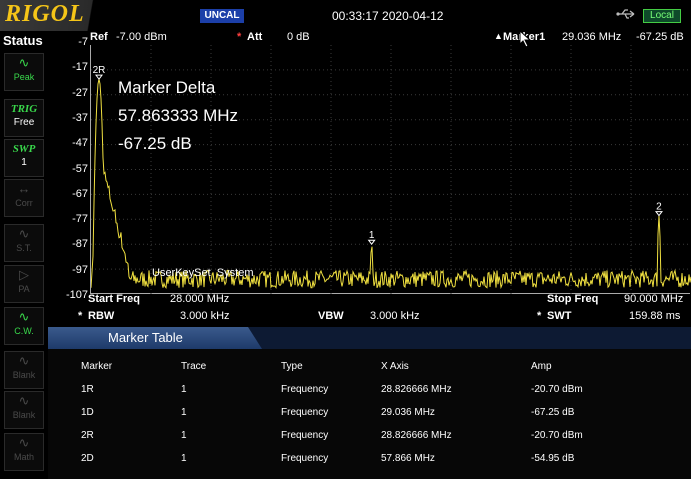 The image size is (691, 479). Describe the element at coordinates (369, 438) in the screenshot. I see `table-row: 2R 1 Frequency 28.826666 MHz -20.70 dBm` at that location.